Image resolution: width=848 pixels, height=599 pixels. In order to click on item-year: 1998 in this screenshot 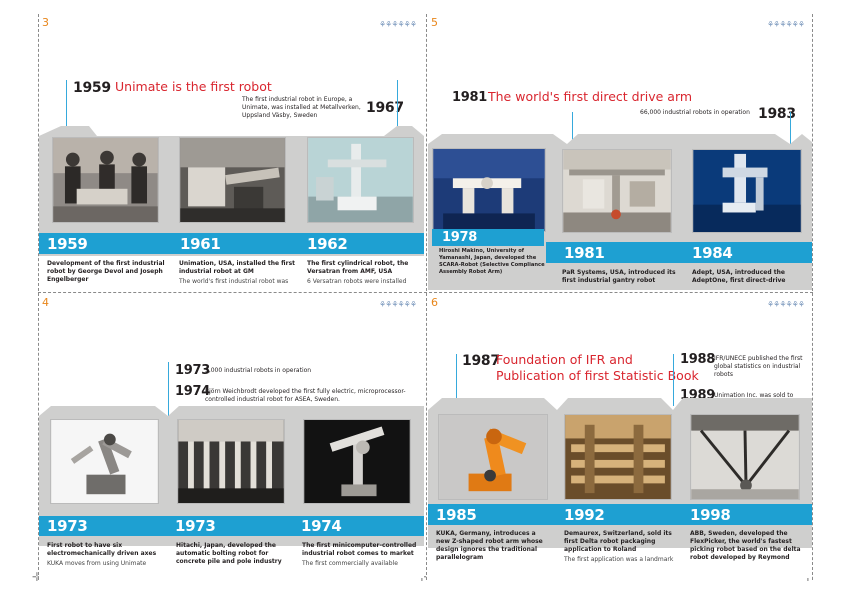, I will do `click(710, 515)`.